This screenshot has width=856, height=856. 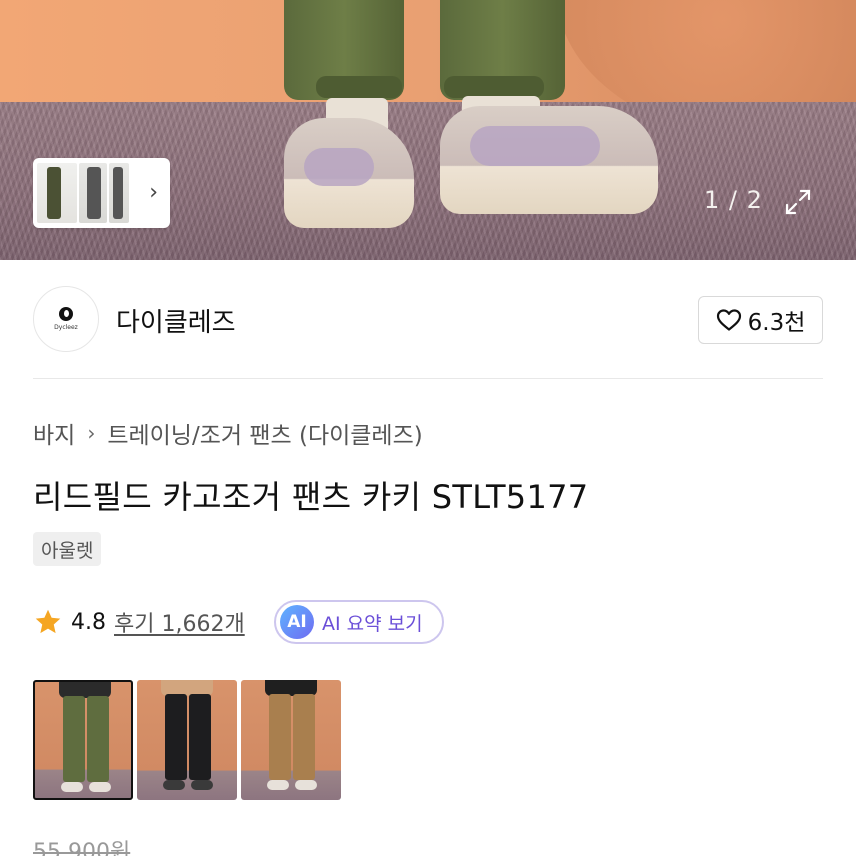 I want to click on color-swatch-black, so click(x=187, y=740).